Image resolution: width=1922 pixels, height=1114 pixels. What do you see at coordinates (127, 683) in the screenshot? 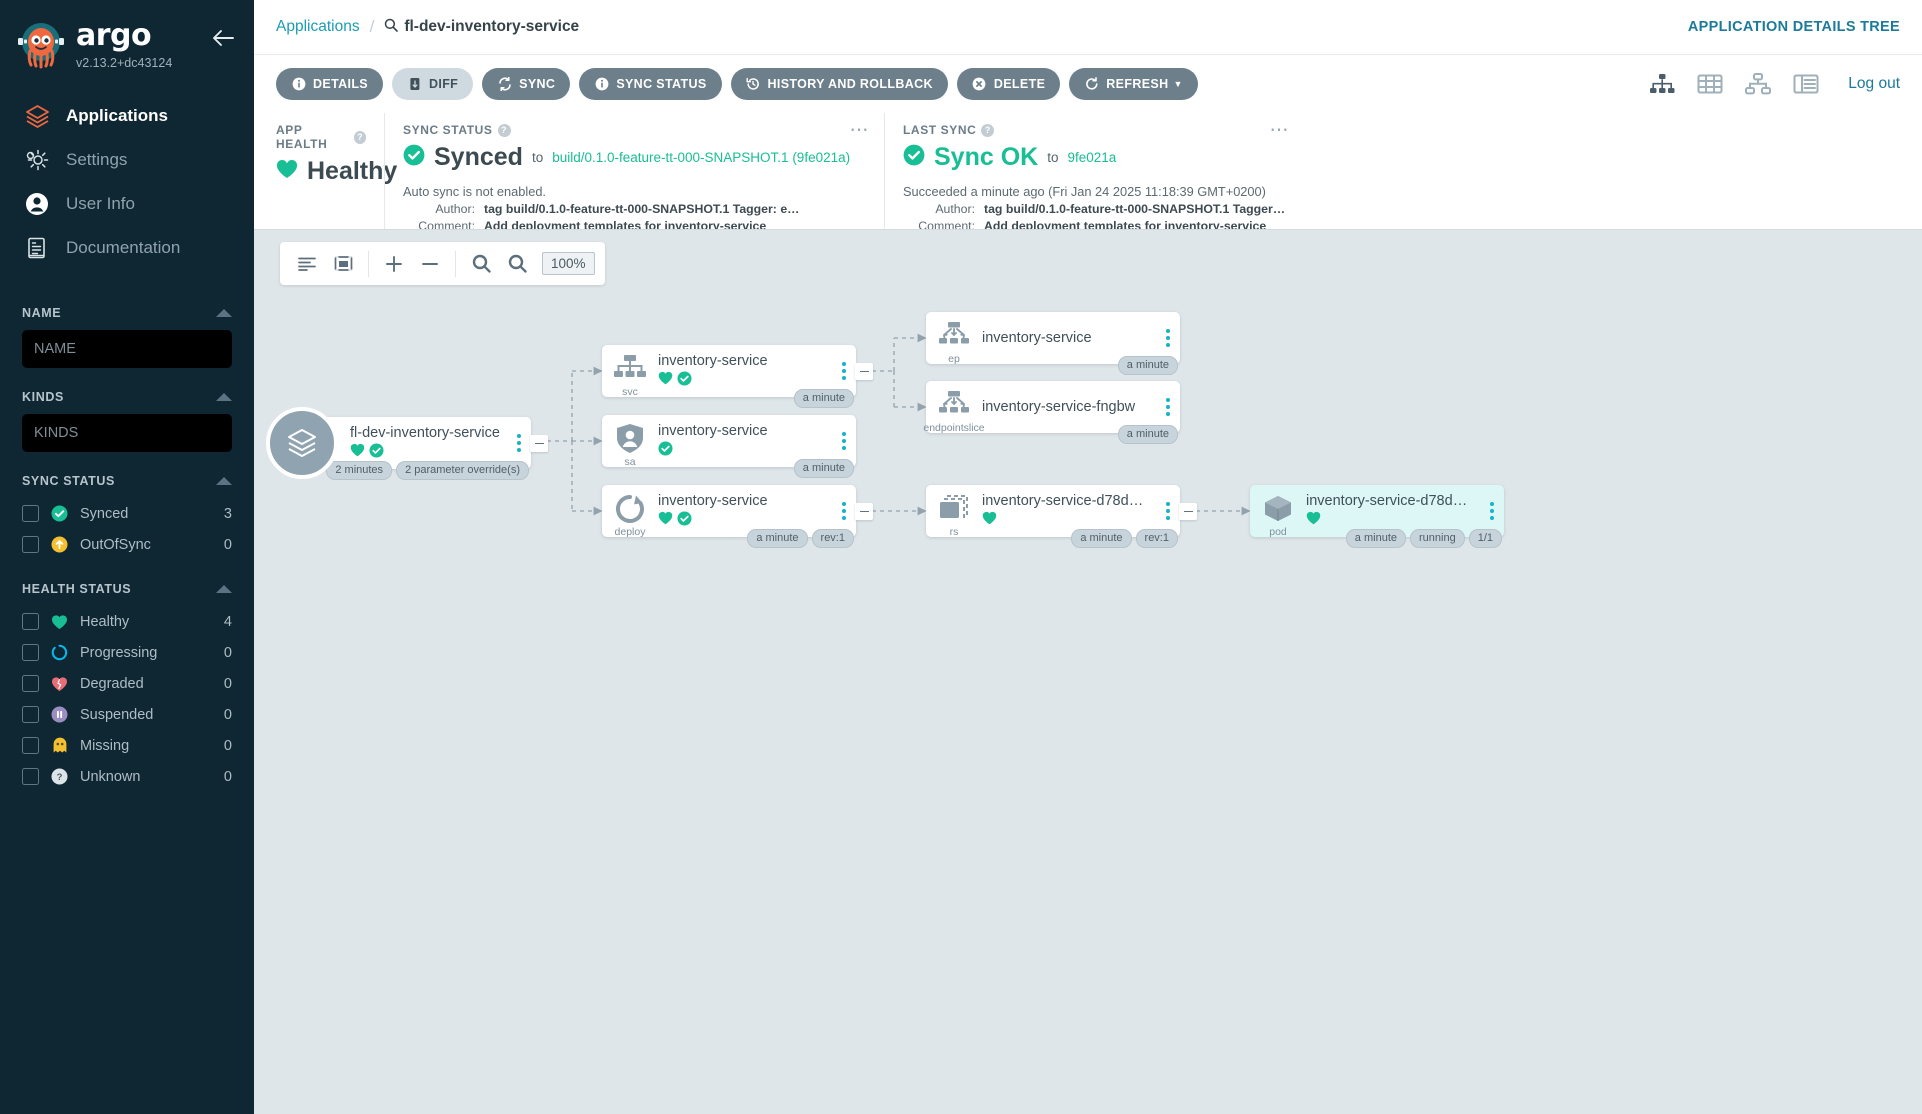
I see `filter-degraded: Degraded 0` at bounding box center [127, 683].